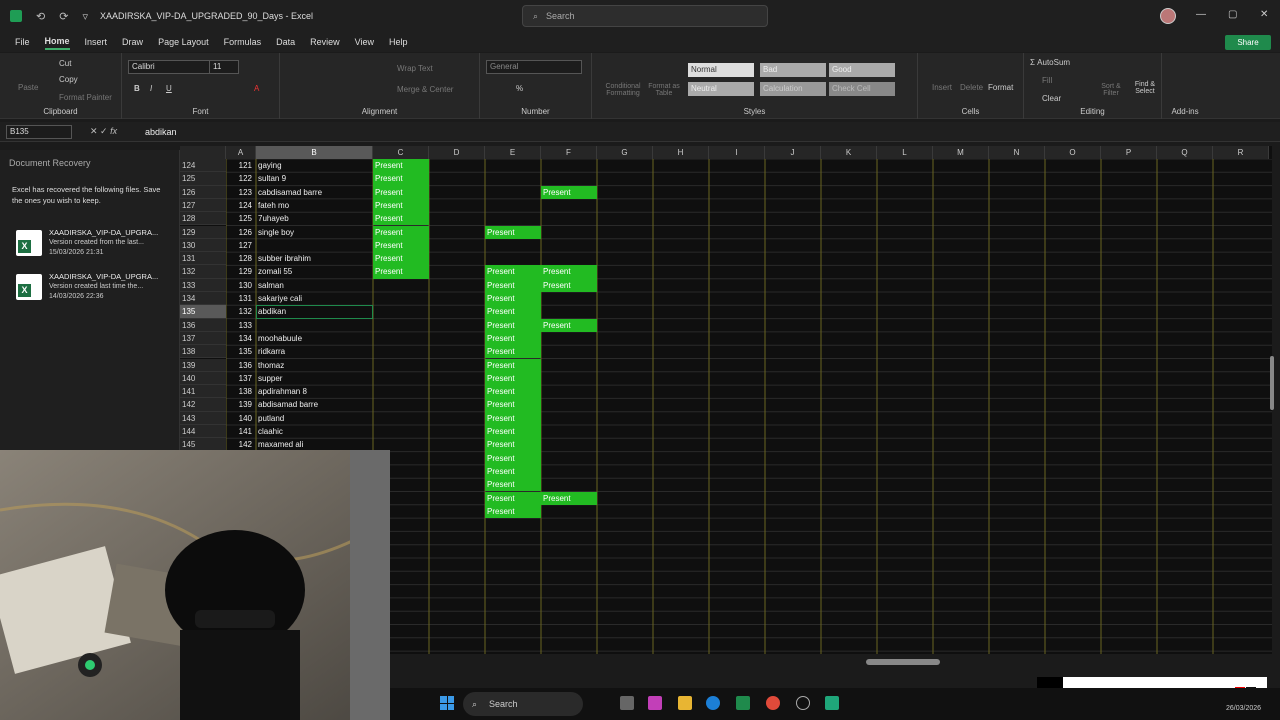 The width and height of the screenshot is (1280, 720). Describe the element at coordinates (862, 70) in the screenshot. I see `style-good: Good` at that location.